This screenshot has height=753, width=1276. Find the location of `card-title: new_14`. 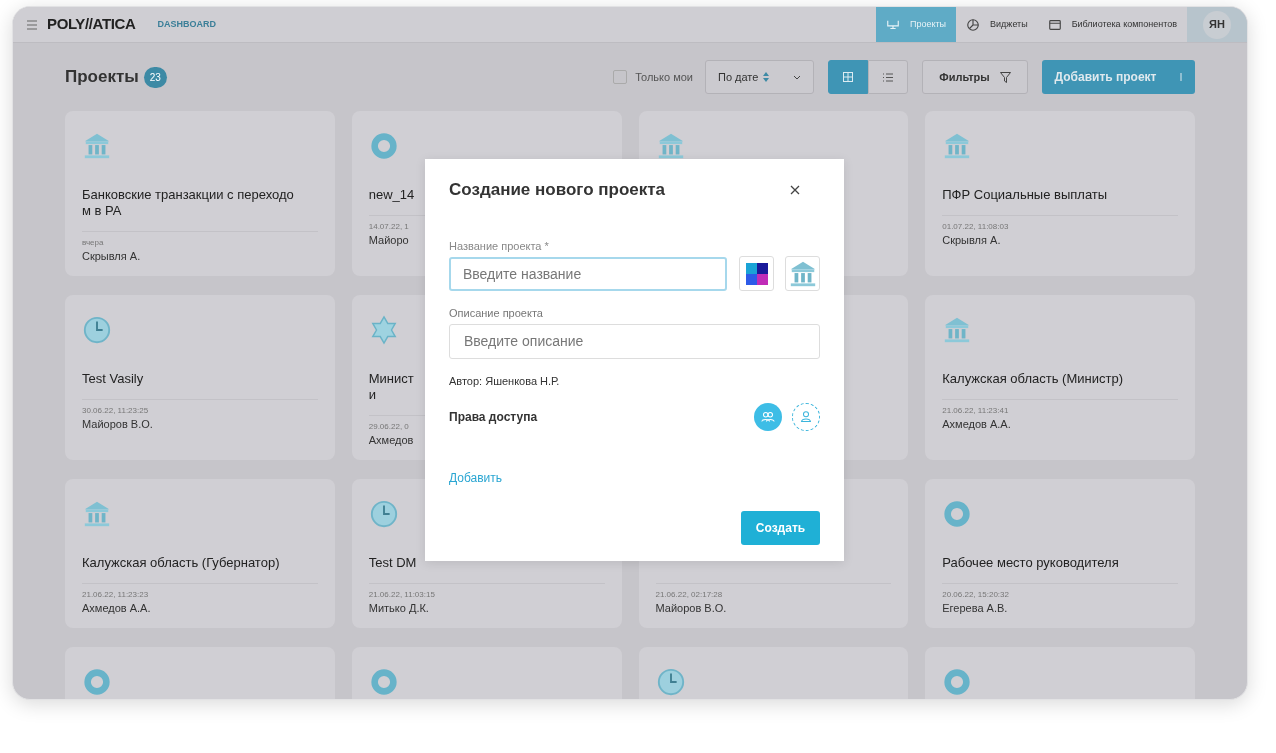

card-title: new_14 is located at coordinates (391, 195).